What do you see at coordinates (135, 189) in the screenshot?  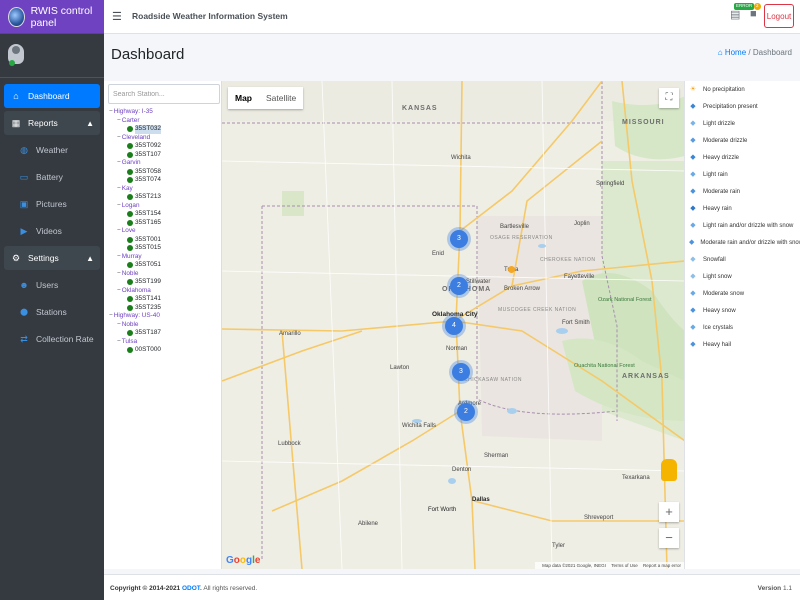 I see `tree-county-node: − Kay` at bounding box center [135, 189].